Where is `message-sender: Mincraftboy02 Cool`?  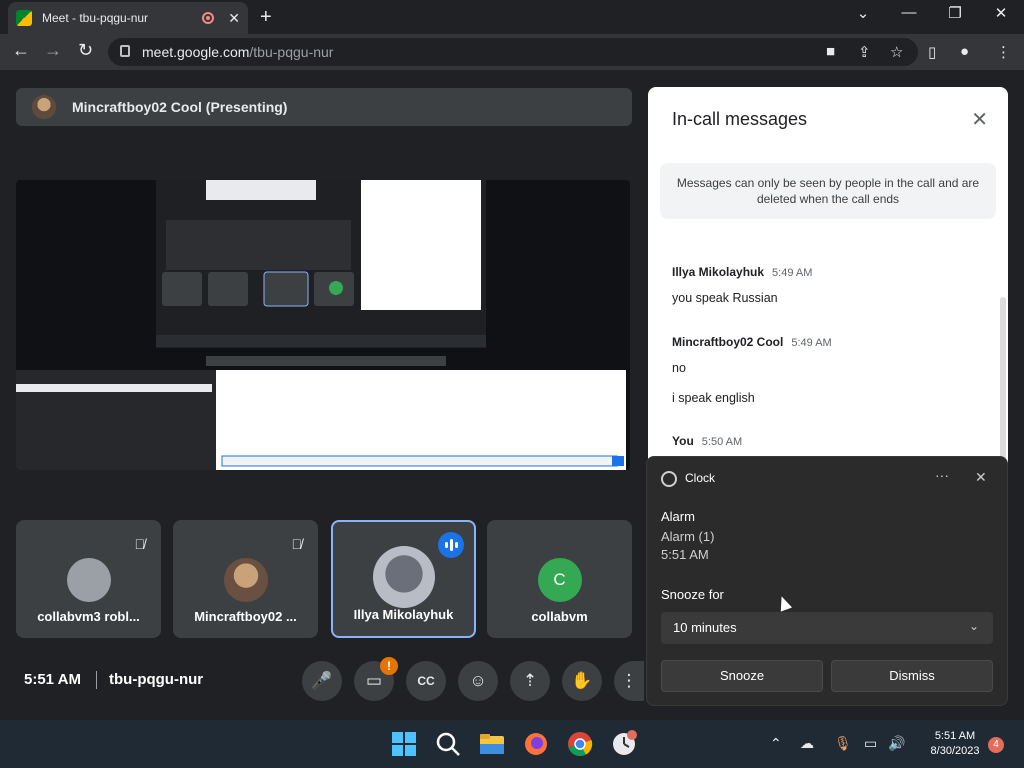 message-sender: Mincraftboy02 Cool is located at coordinates (728, 342).